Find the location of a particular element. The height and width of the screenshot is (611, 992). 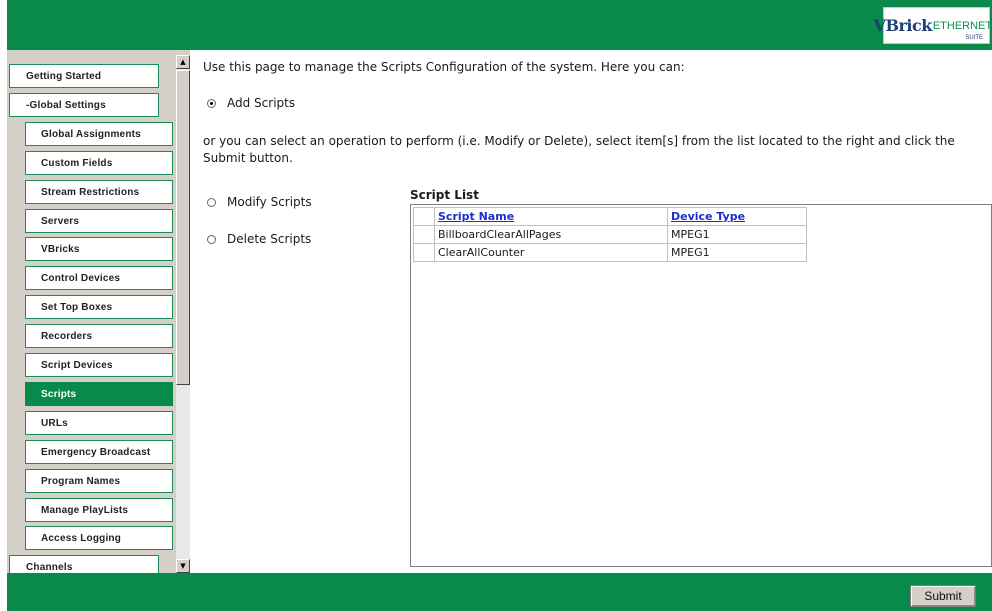

submit-button: Submit is located at coordinates (943, 596).